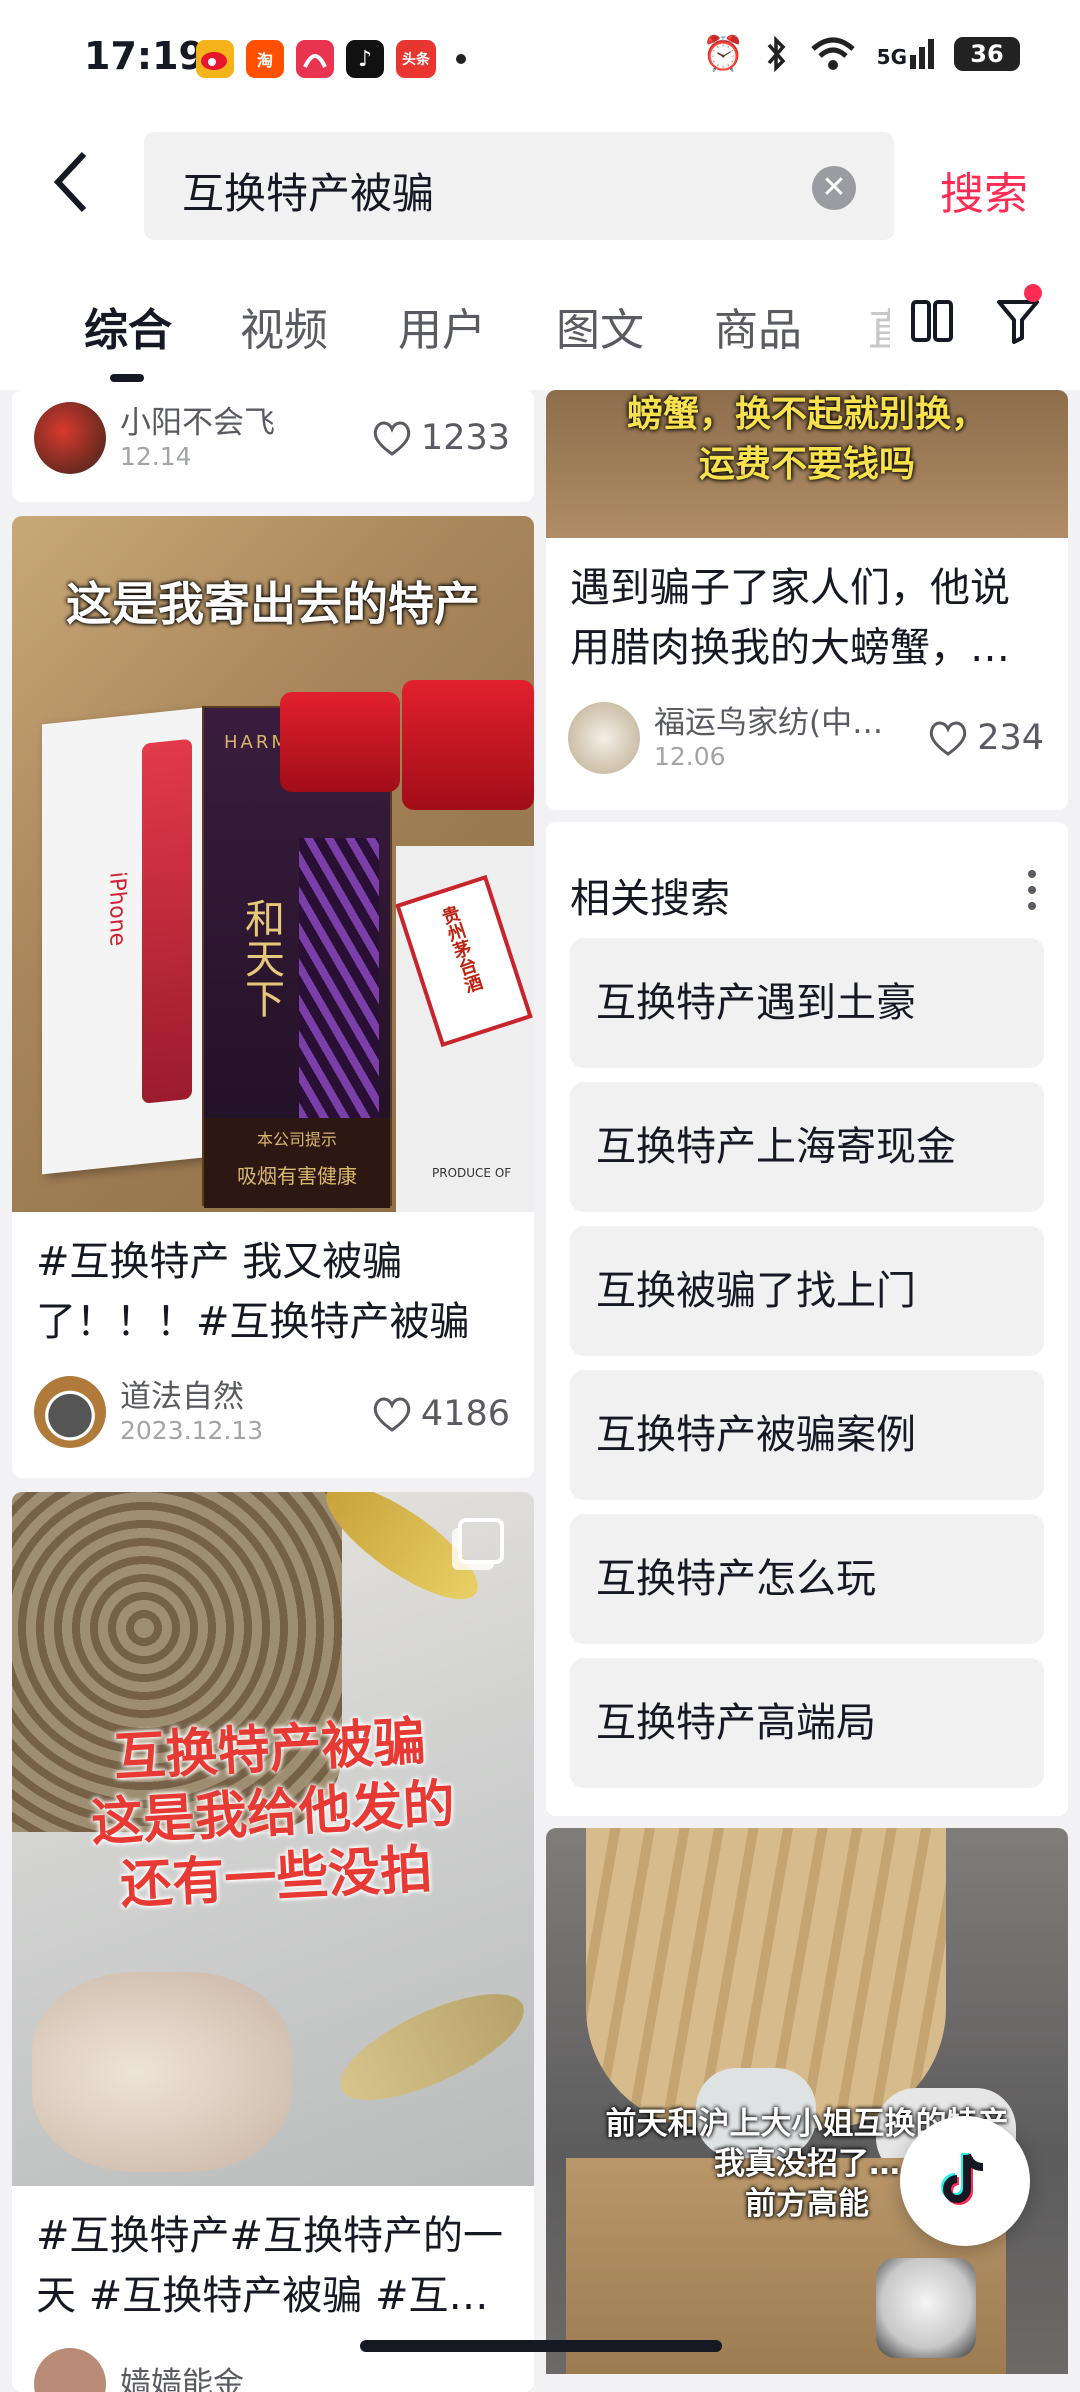 This screenshot has width=1080, height=2392. What do you see at coordinates (834, 188) in the screenshot?
I see `clear-icon: ✕` at bounding box center [834, 188].